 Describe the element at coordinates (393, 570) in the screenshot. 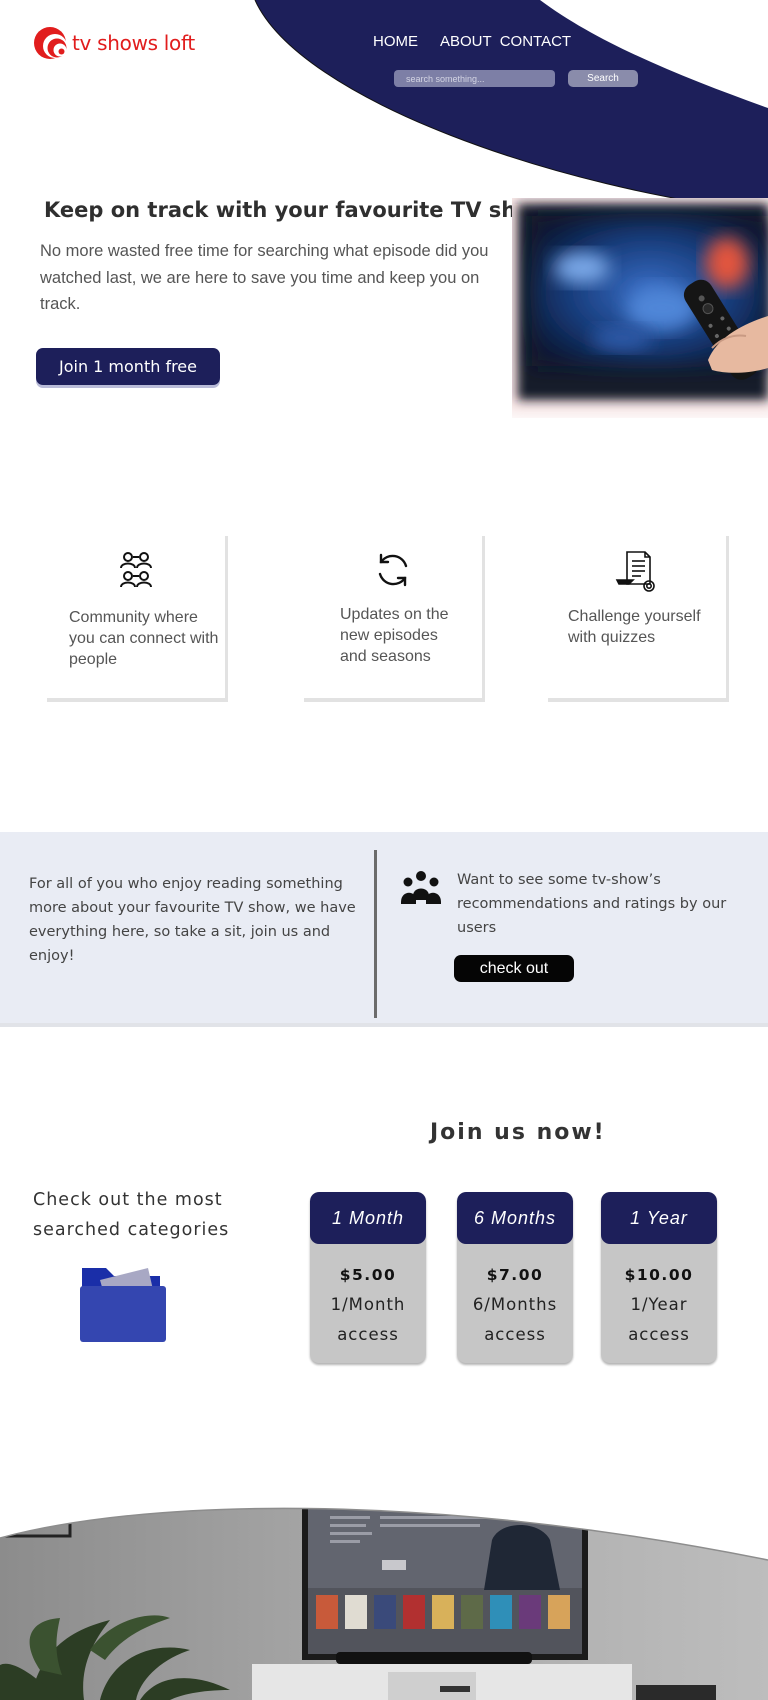

I see `refresh-icon` at that location.